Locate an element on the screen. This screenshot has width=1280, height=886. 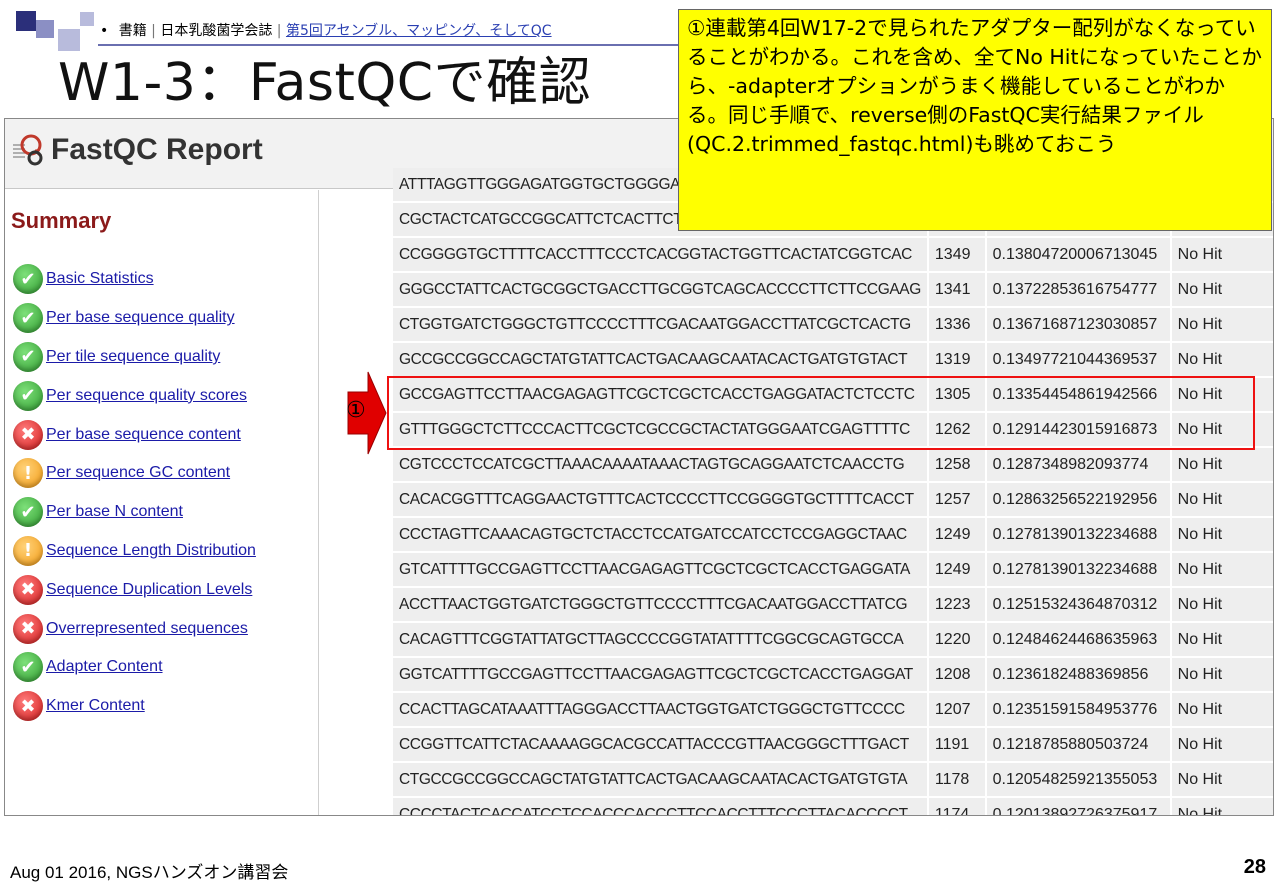
module-item: ✔ Basic Statistics is located at coordinates (134, 279).